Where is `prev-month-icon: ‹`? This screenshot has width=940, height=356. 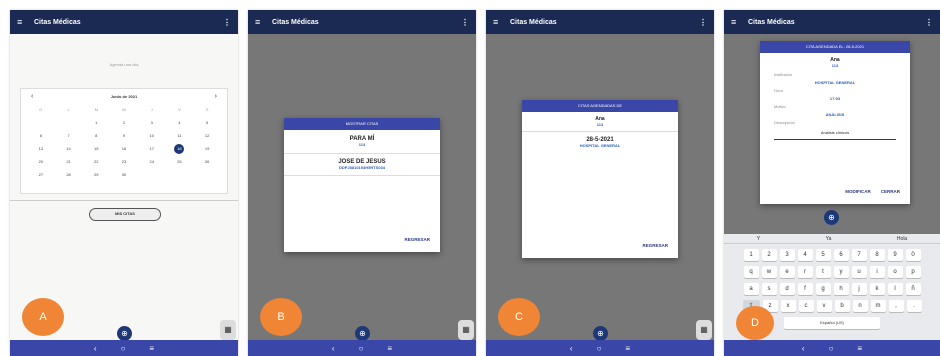 prev-month-icon: ‹ is located at coordinates (32, 96).